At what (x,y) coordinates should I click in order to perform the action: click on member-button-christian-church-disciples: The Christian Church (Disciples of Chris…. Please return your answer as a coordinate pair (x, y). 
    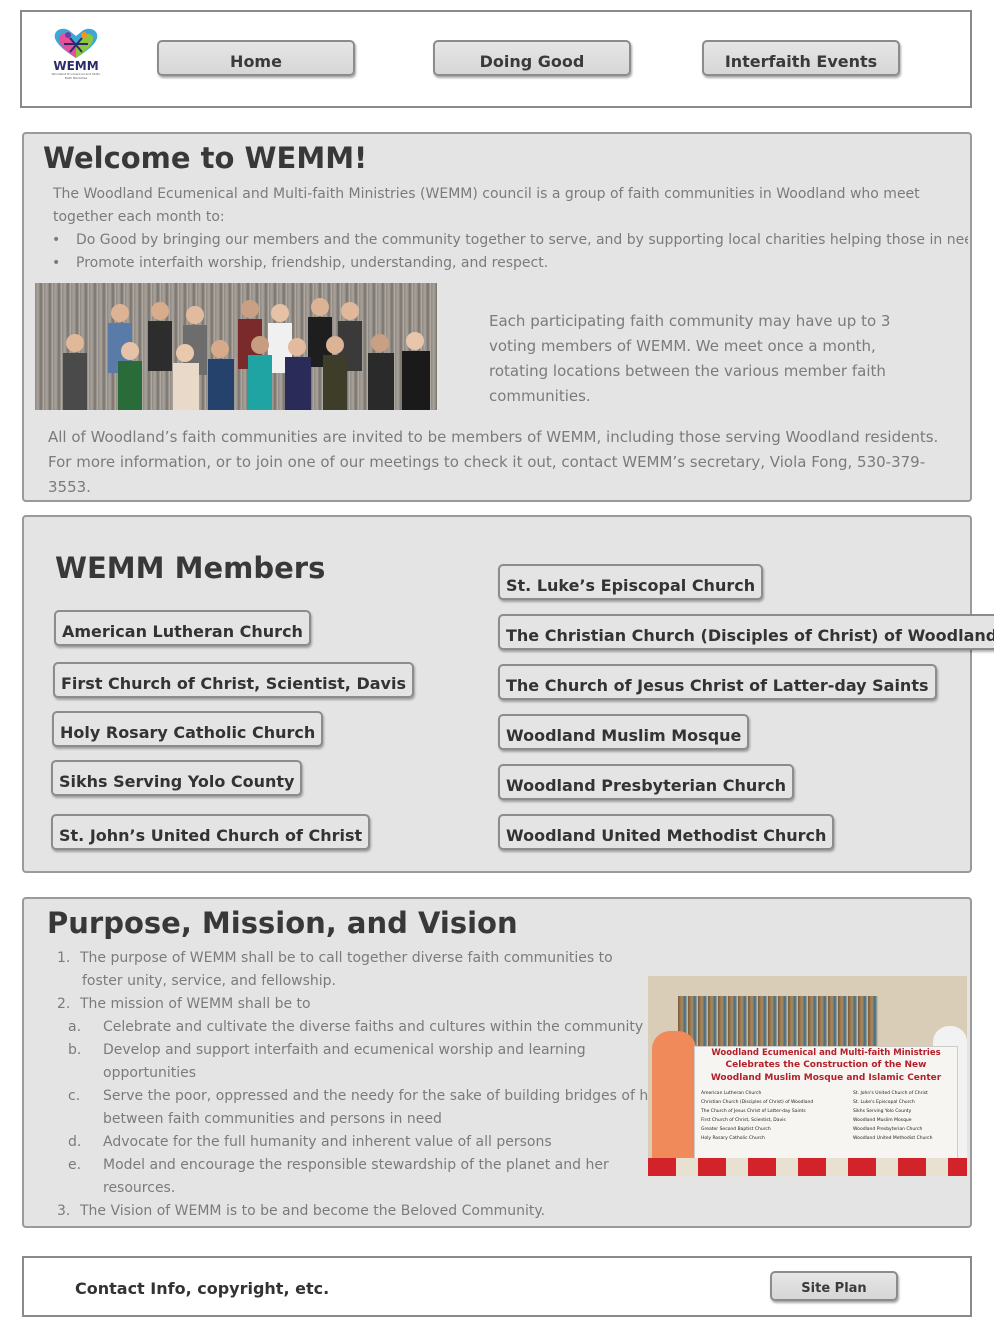
    Looking at the image, I should click on (746, 632).